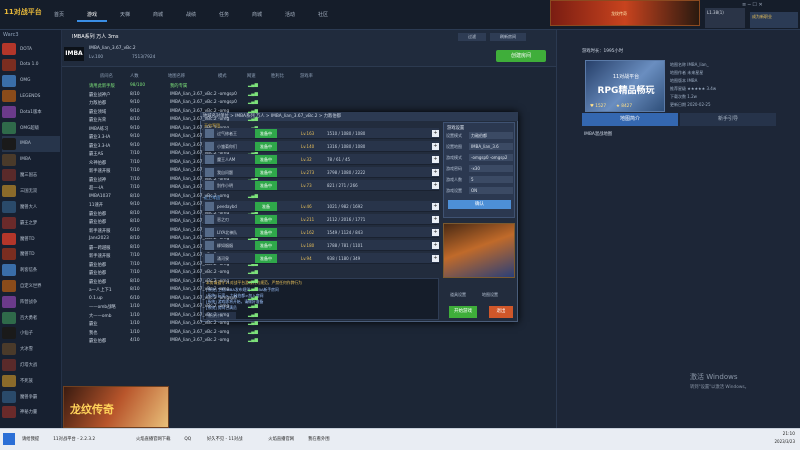 The height and width of the screenshot is (450, 800). Describe the element at coordinates (281, 440) in the screenshot. I see `taskbar-item: 火焰直播官网` at that location.